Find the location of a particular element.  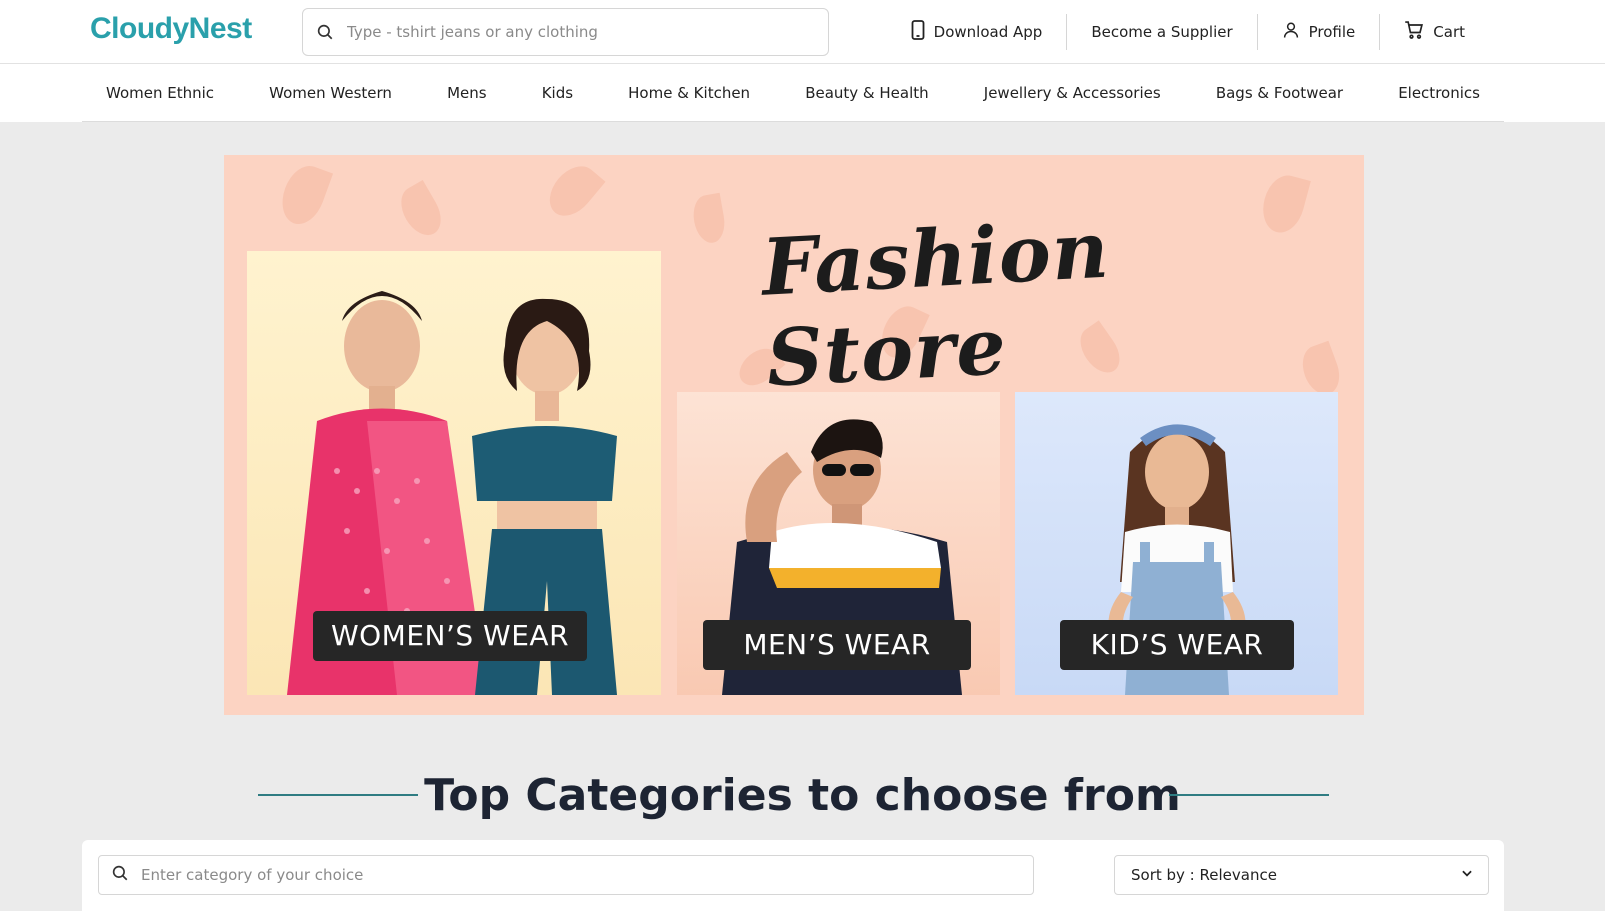

kids-wear-label: KID’S WEAR is located at coordinates (1177, 645).